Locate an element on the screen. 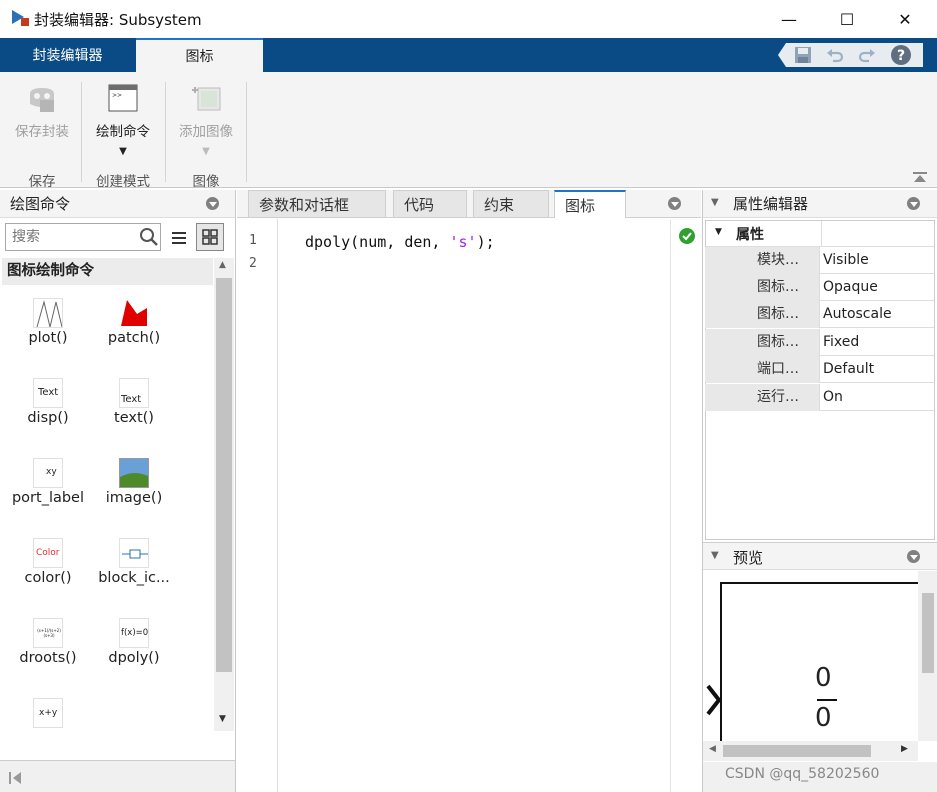 The height and width of the screenshot is (792, 937). command-color: Color color() is located at coordinates (48, 568).